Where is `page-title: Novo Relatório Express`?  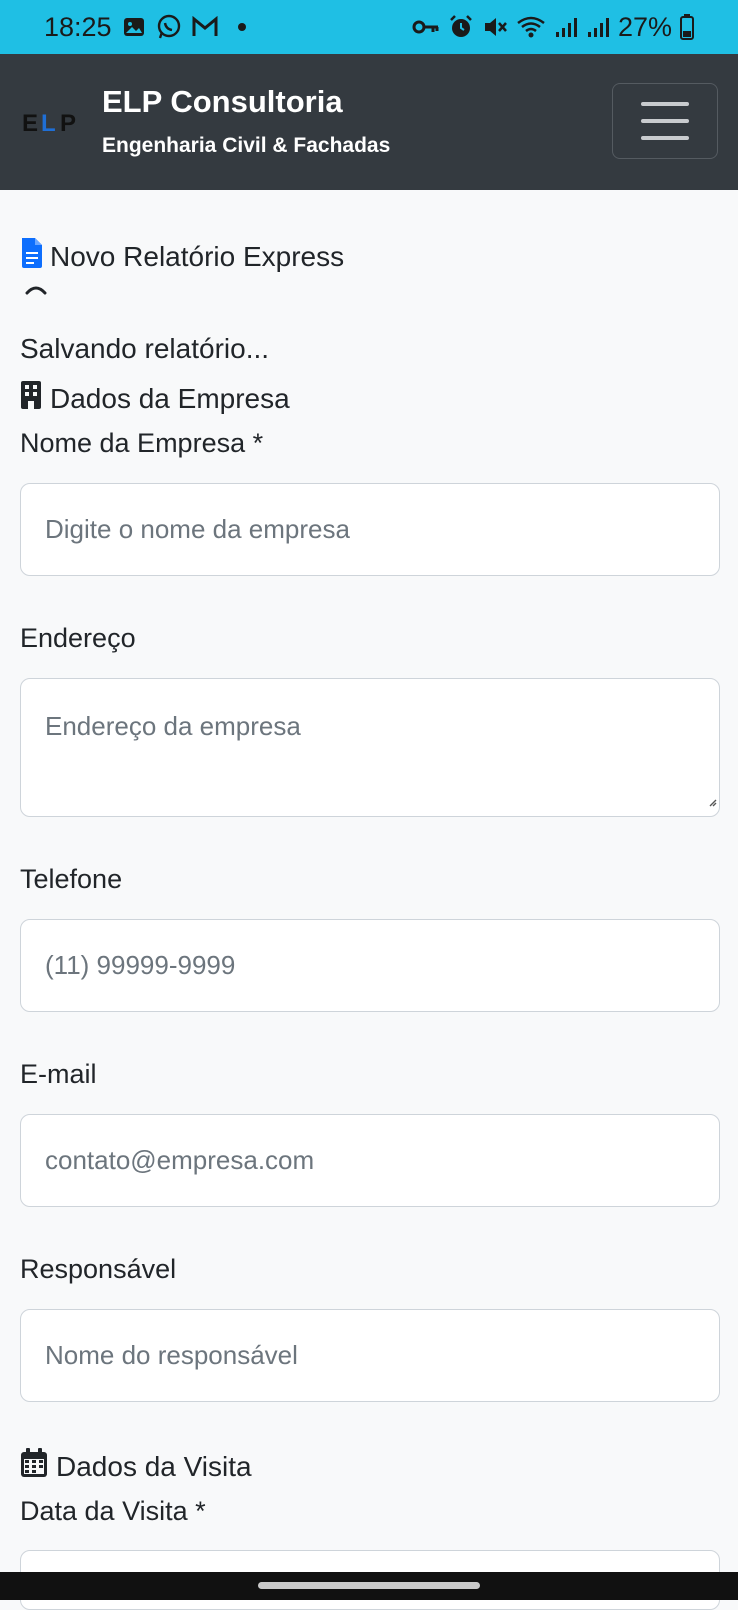
page-title: Novo Relatório Express is located at coordinates (182, 256).